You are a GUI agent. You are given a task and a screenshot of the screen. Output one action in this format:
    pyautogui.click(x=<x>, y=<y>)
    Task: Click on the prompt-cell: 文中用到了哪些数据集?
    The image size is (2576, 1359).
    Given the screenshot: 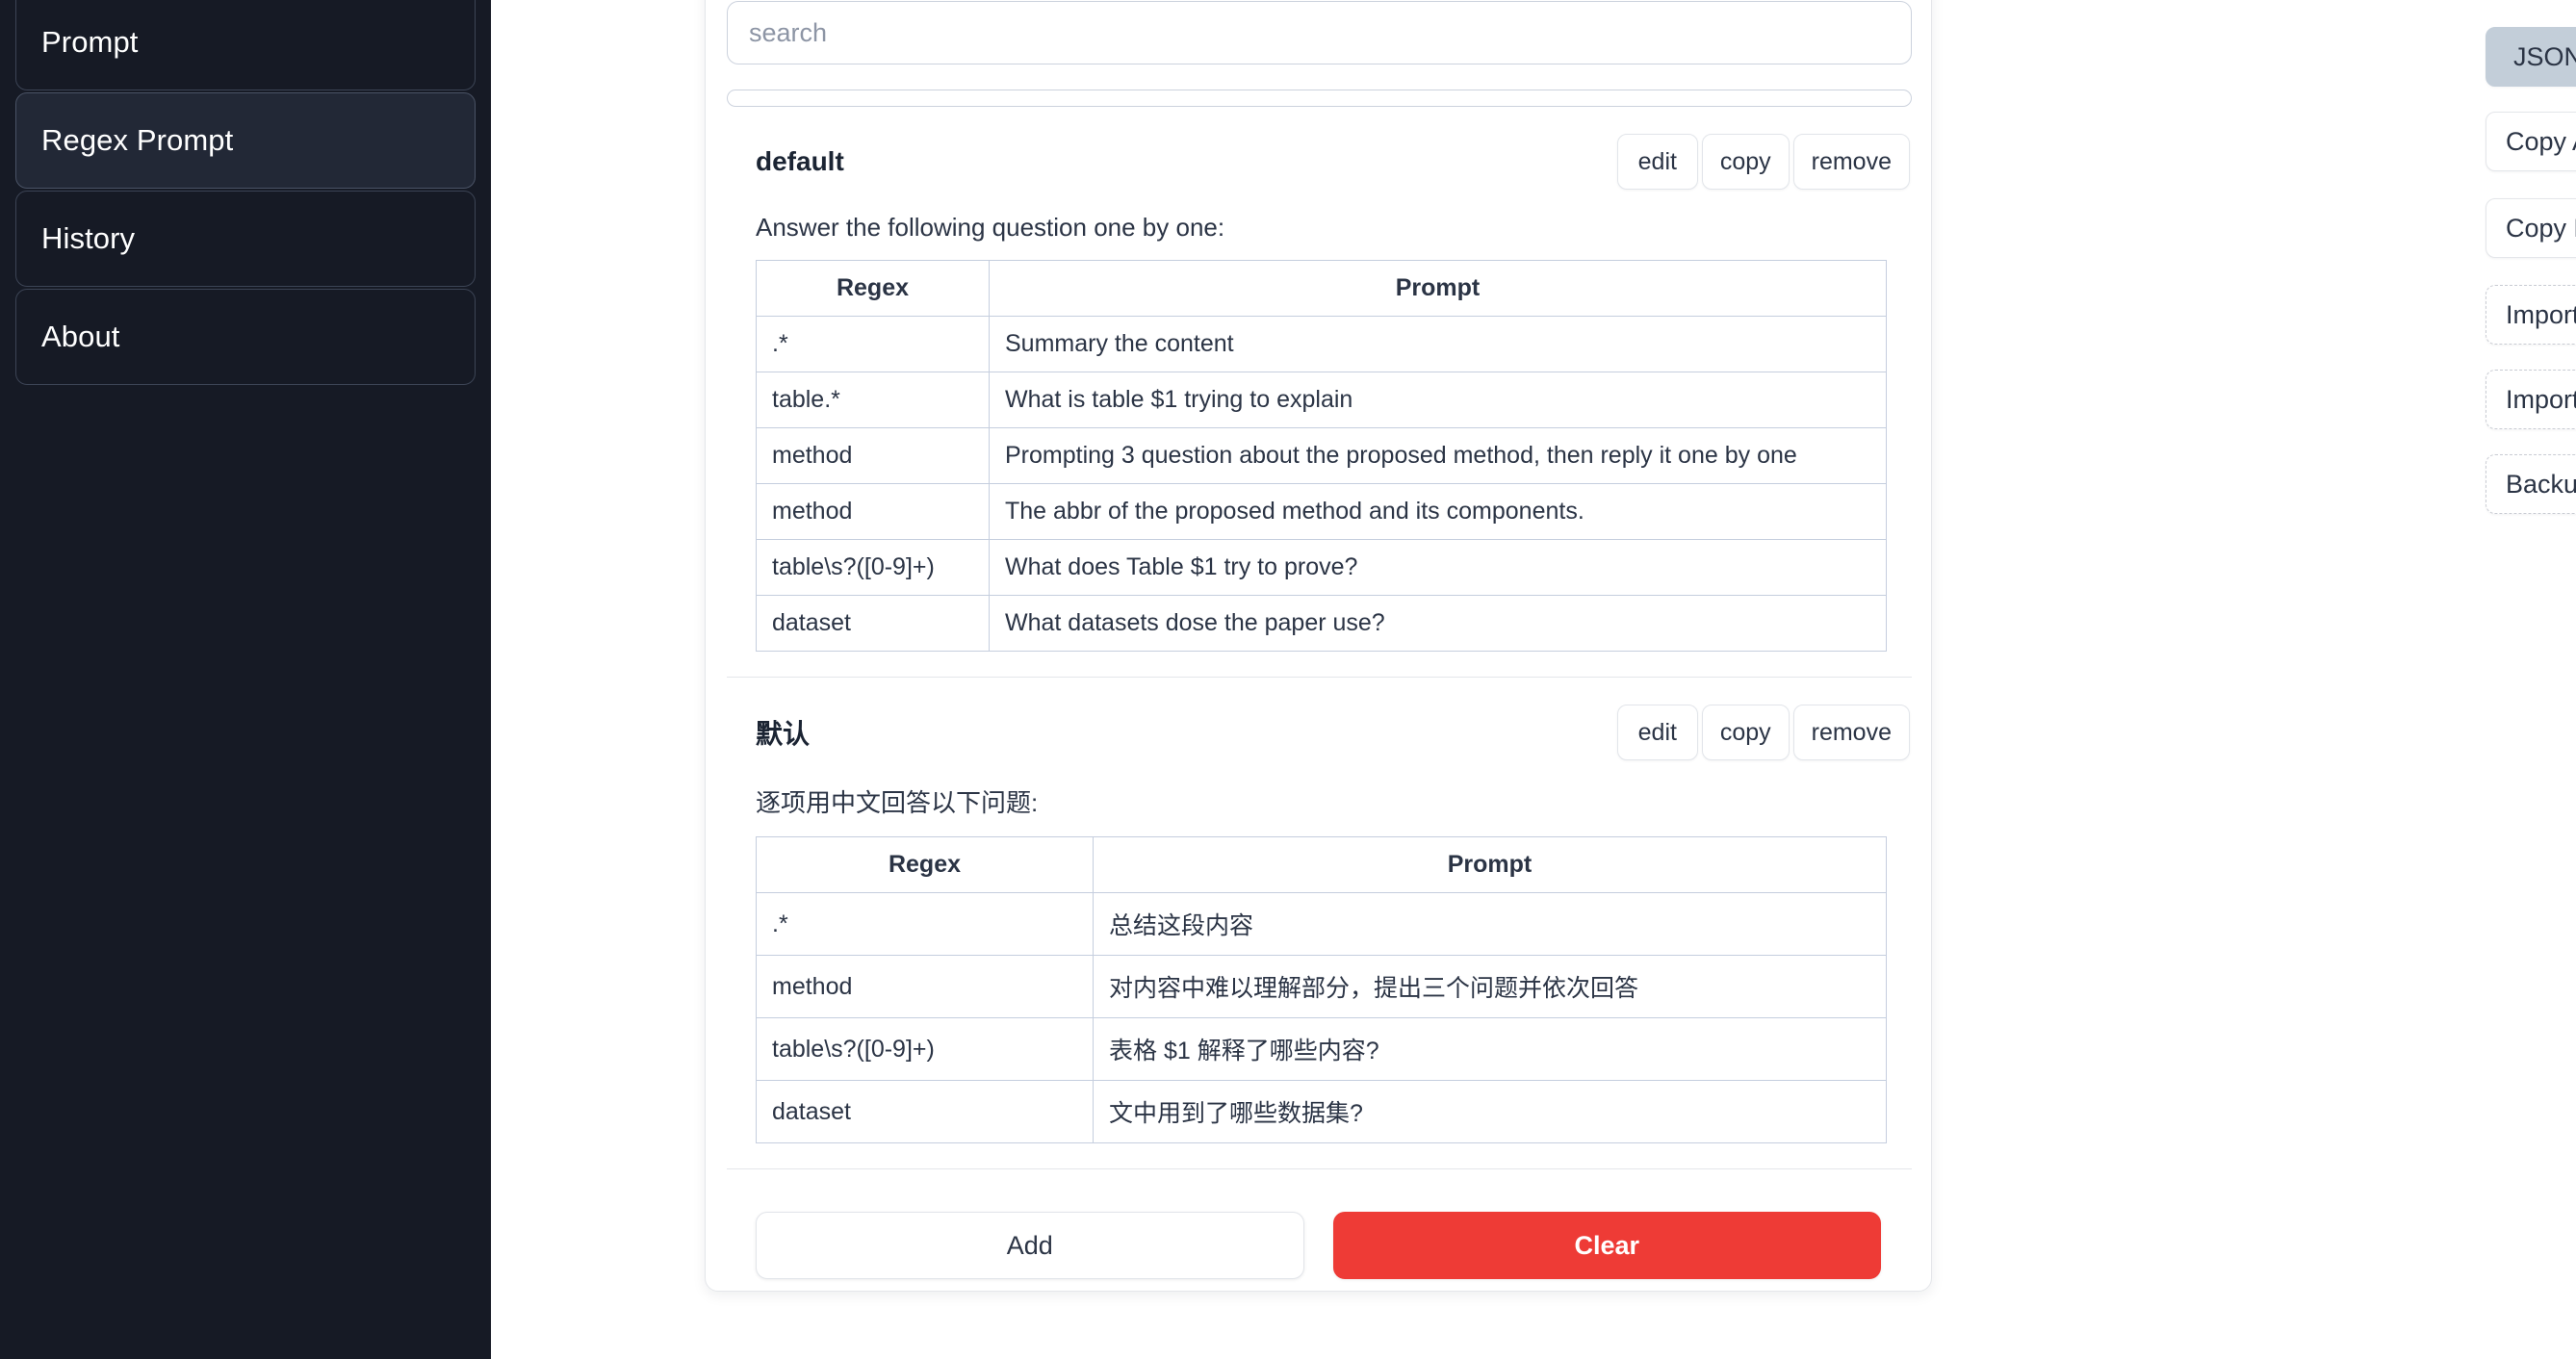 What is the action you would take?
    pyautogui.click(x=1490, y=1111)
    